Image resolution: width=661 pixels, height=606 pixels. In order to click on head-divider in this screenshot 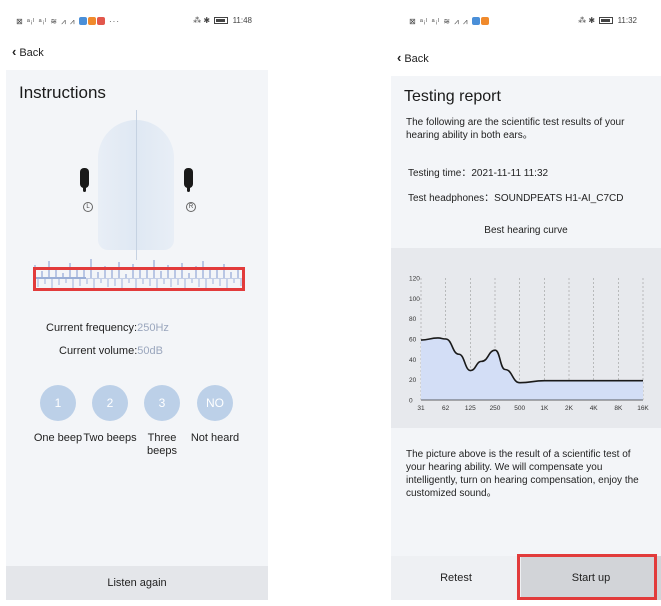, I will do `click(136, 185)`.